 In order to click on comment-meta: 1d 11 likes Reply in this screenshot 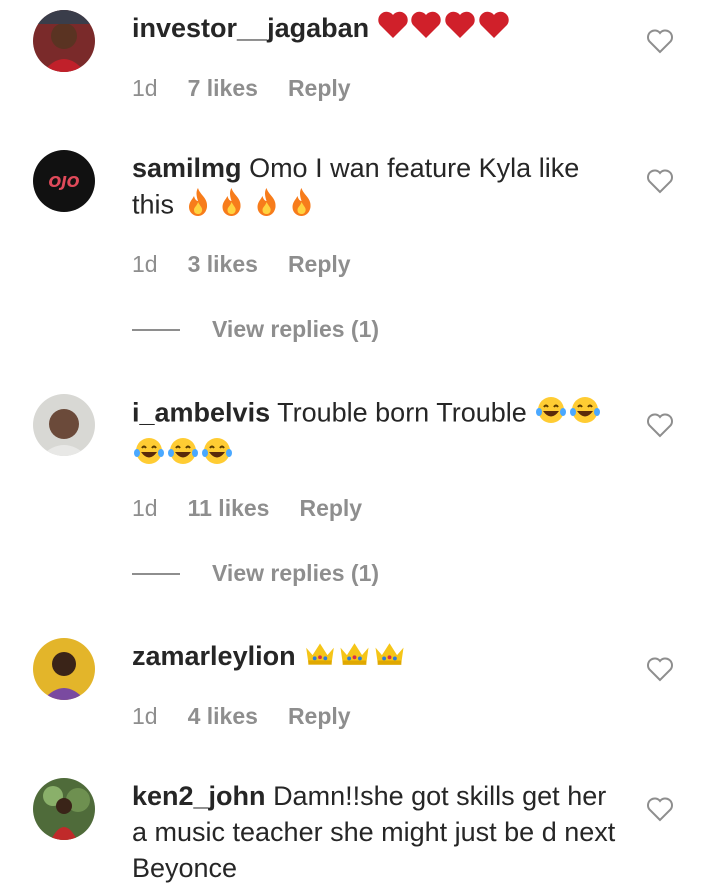, I will do `click(247, 508)`.